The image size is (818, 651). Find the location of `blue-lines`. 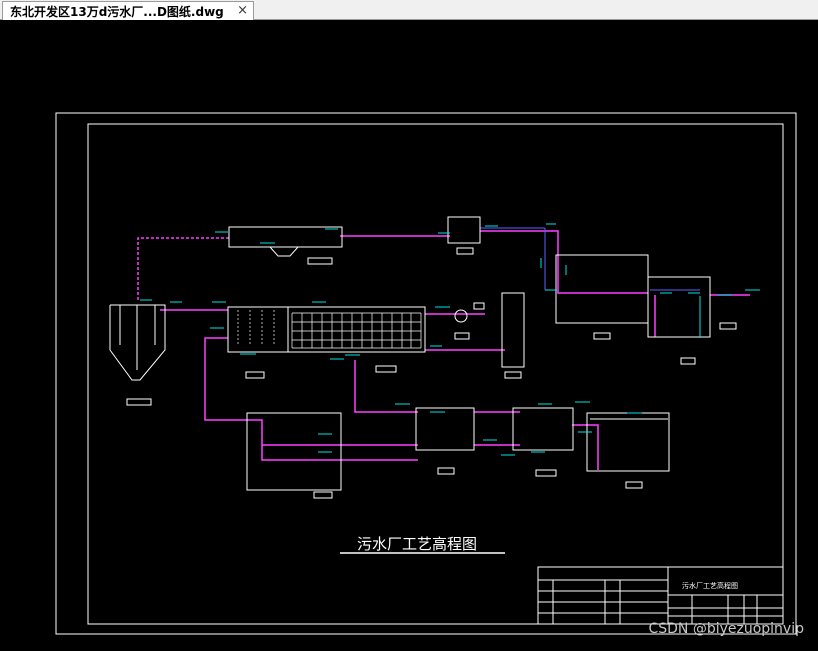

blue-lines is located at coordinates (590, 259).